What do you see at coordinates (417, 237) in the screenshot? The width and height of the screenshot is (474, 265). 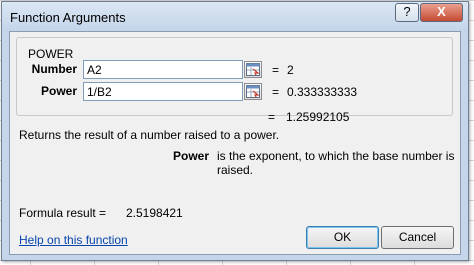 I see `cancel-button: Cancel` at bounding box center [417, 237].